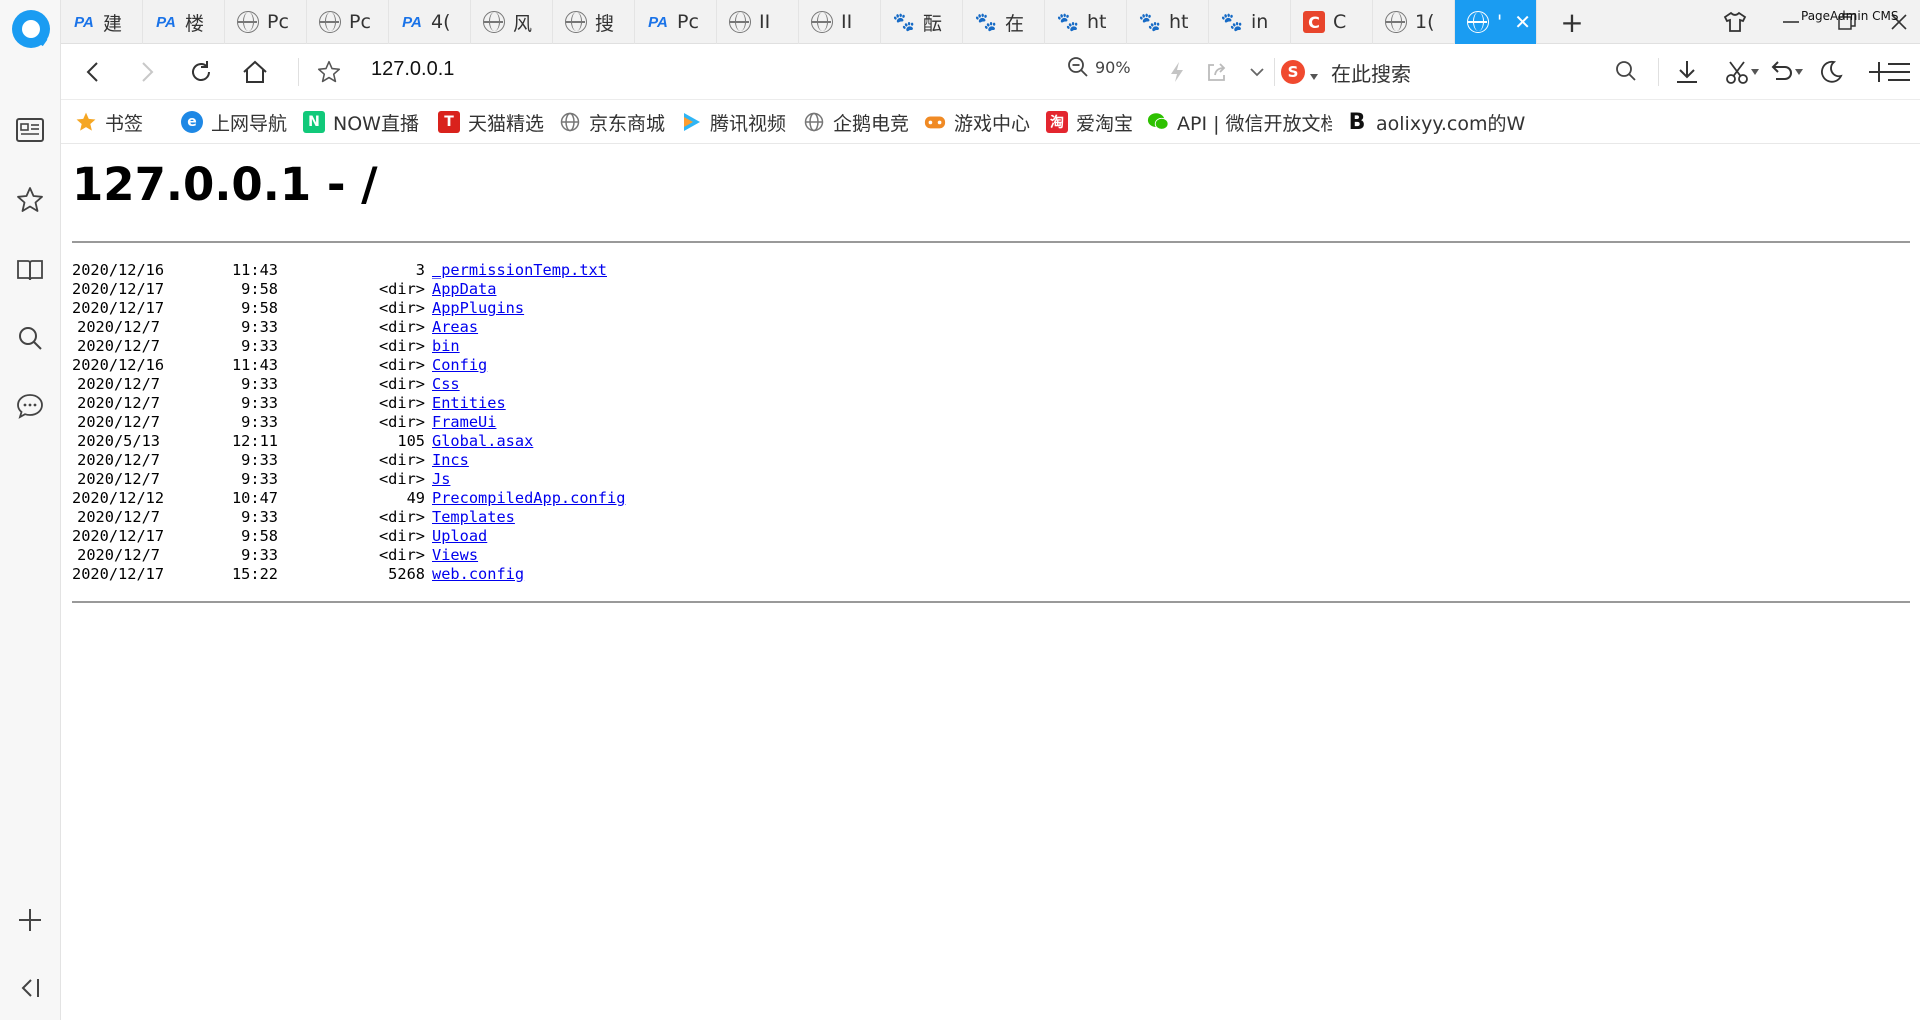 This screenshot has width=1920, height=1020. Describe the element at coordinates (30, 988) in the screenshot. I see `collapse-sidebar-icon` at that location.